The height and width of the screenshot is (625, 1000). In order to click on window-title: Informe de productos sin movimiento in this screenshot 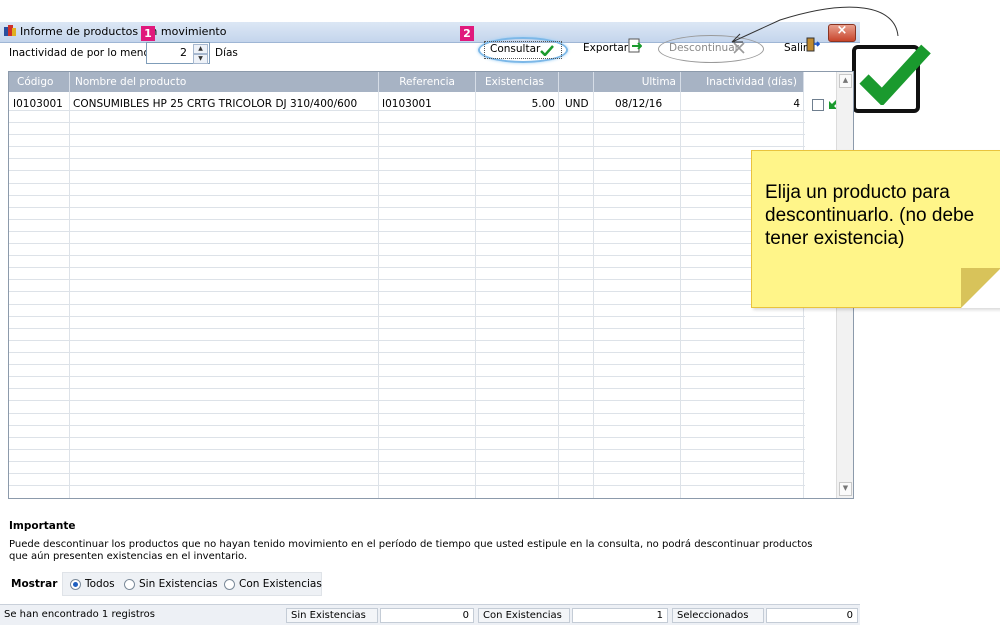, I will do `click(123, 31)`.